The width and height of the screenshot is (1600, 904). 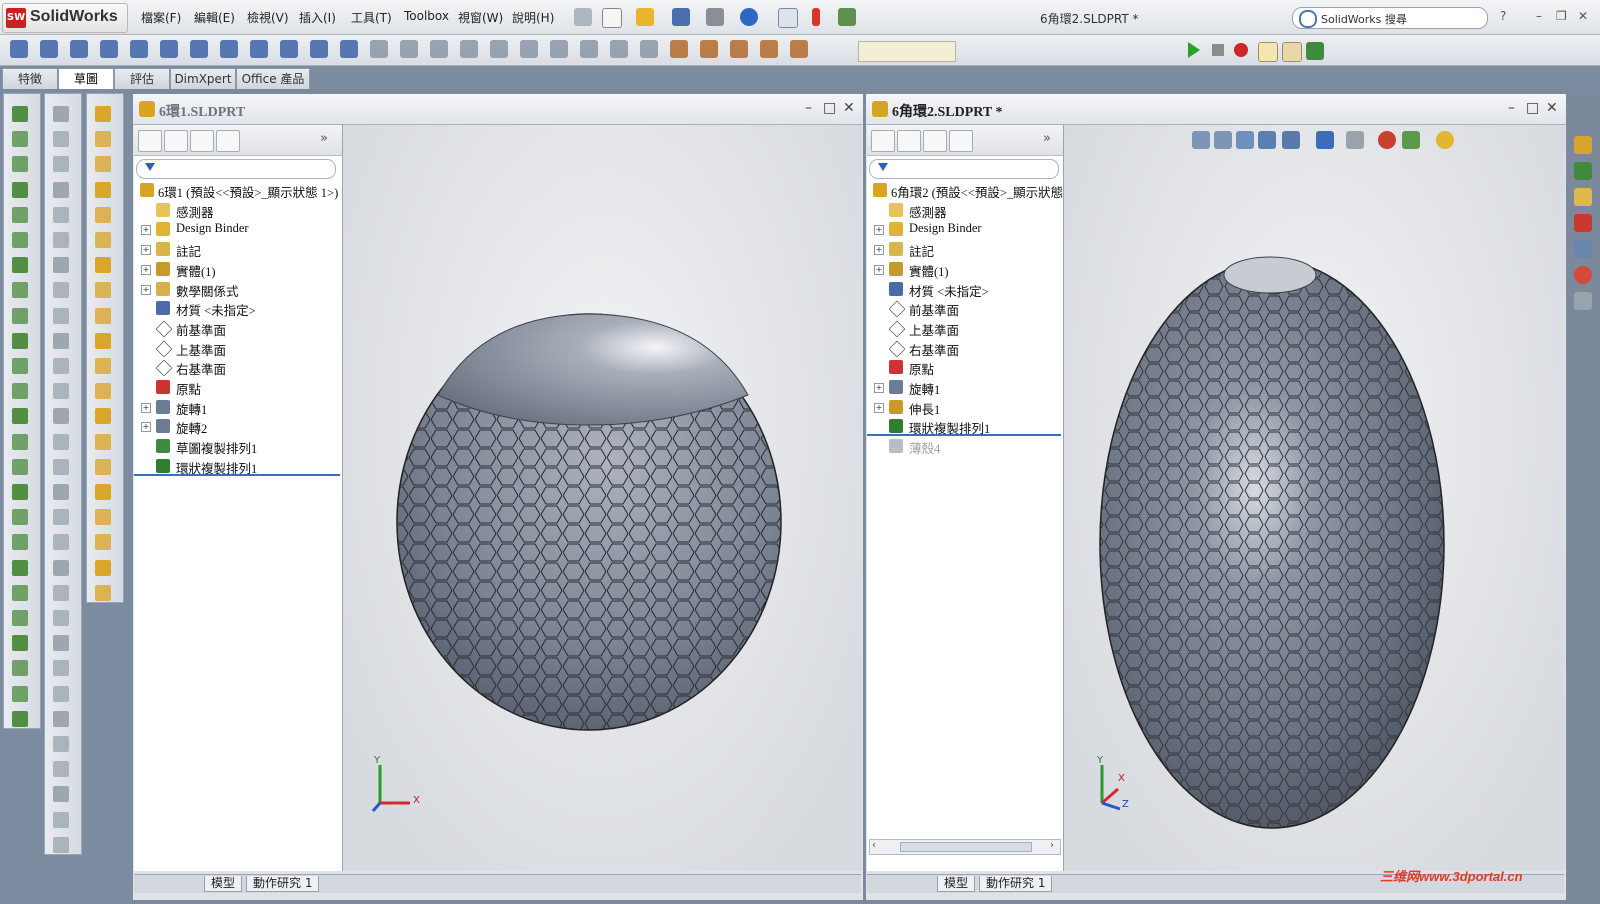 I want to click on tree-filter, so click(x=236, y=169).